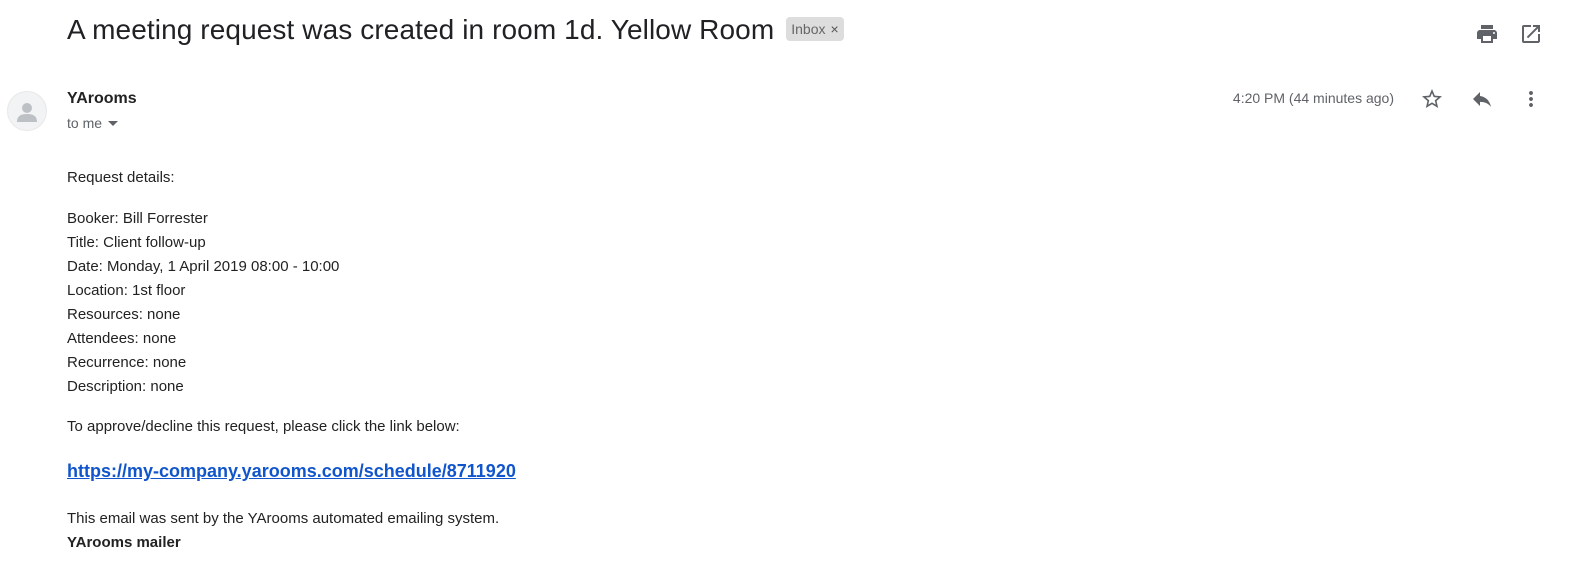 This screenshot has height=567, width=1571. I want to click on recipient-row: to me, so click(93, 123).